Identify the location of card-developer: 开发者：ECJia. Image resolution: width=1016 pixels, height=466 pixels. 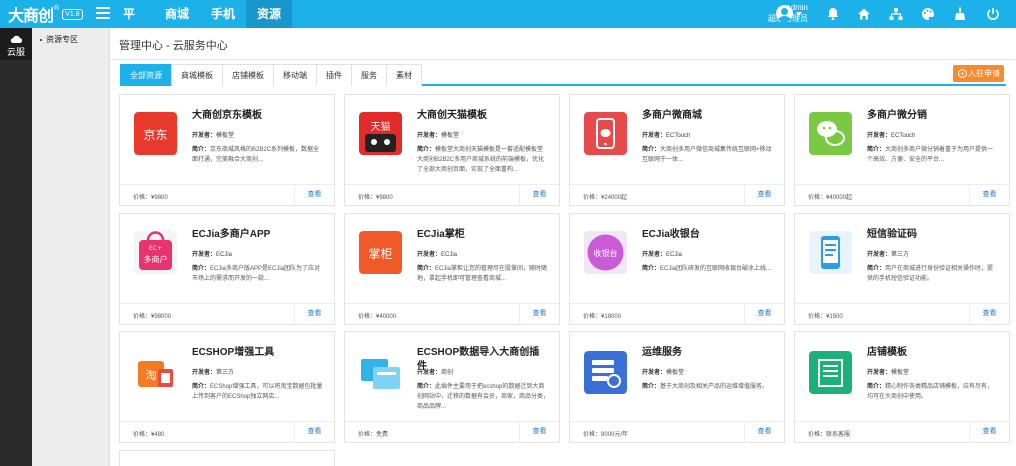
(437, 255).